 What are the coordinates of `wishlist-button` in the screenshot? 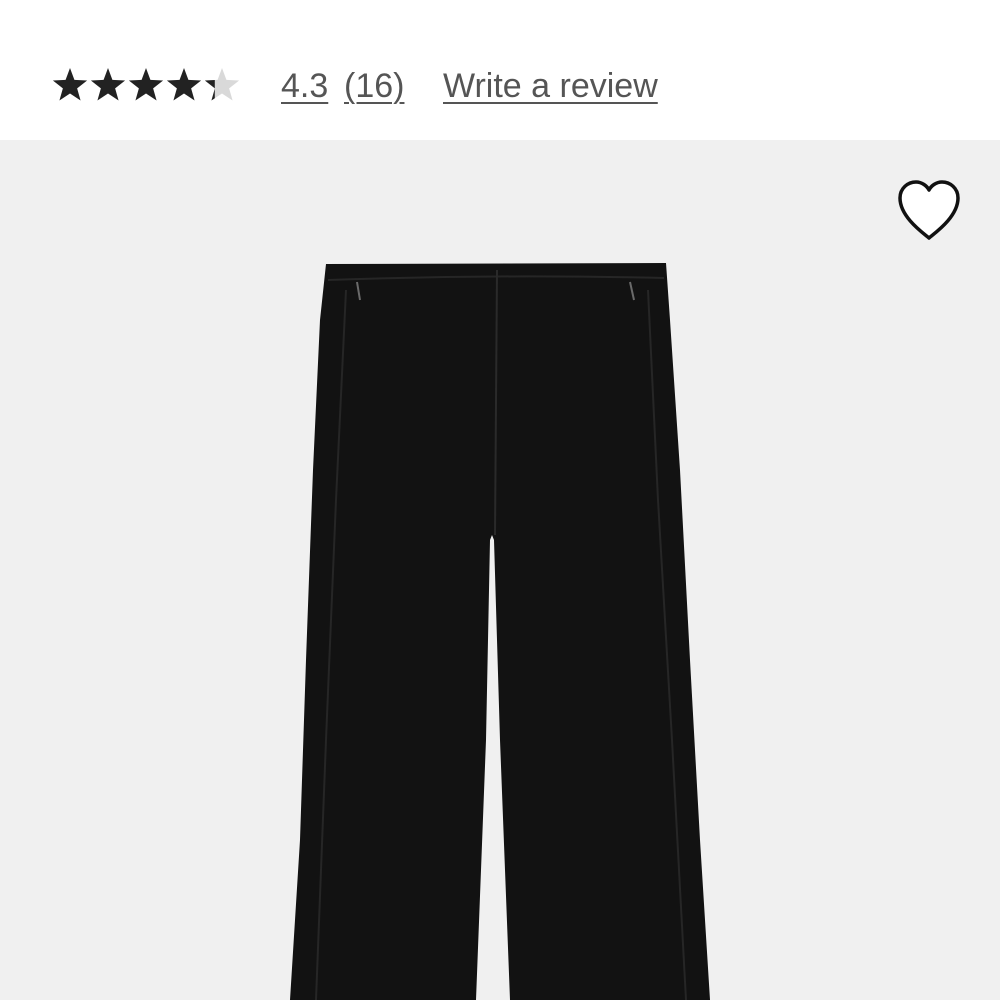 It's located at (929, 211).